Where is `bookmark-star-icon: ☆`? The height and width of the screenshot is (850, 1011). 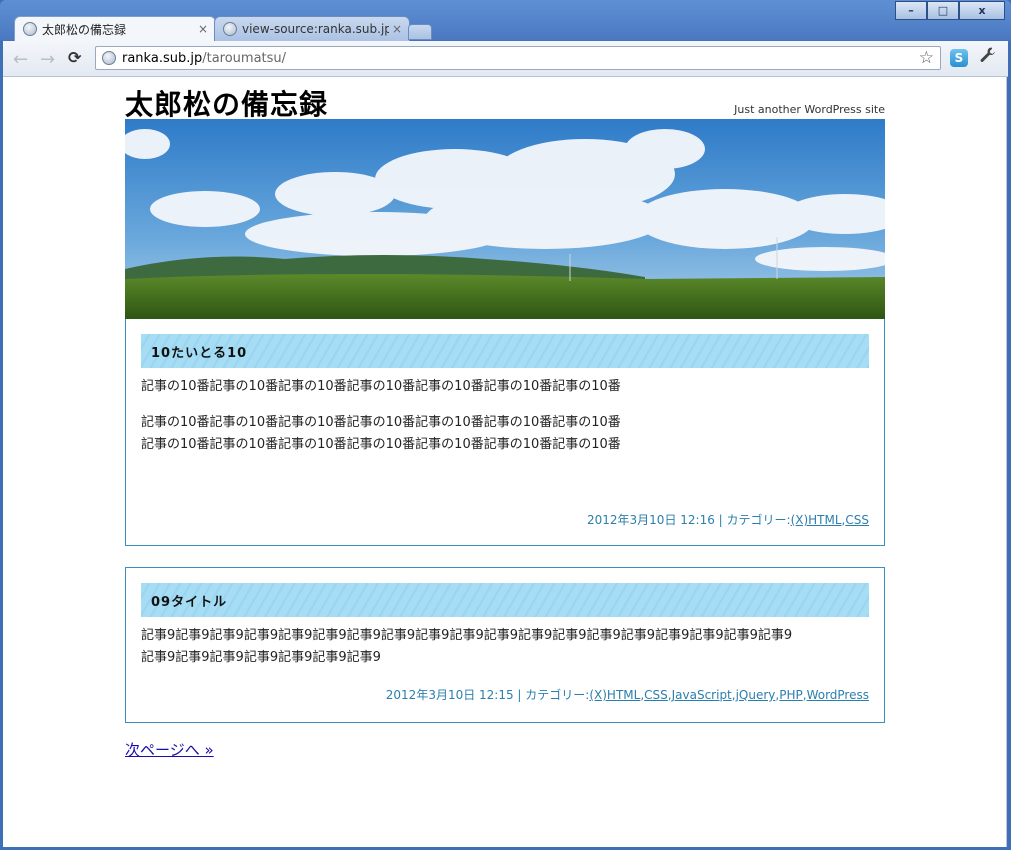 bookmark-star-icon: ☆ is located at coordinates (926, 58).